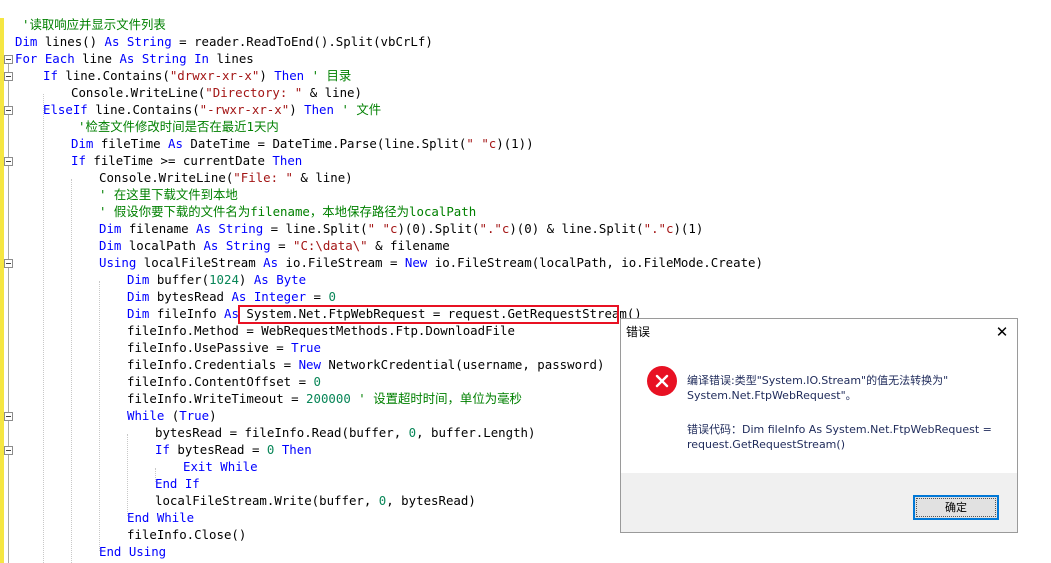 The height and width of the screenshot is (563, 1051). What do you see at coordinates (172, 415) in the screenshot?
I see `code-line: While (True)` at bounding box center [172, 415].